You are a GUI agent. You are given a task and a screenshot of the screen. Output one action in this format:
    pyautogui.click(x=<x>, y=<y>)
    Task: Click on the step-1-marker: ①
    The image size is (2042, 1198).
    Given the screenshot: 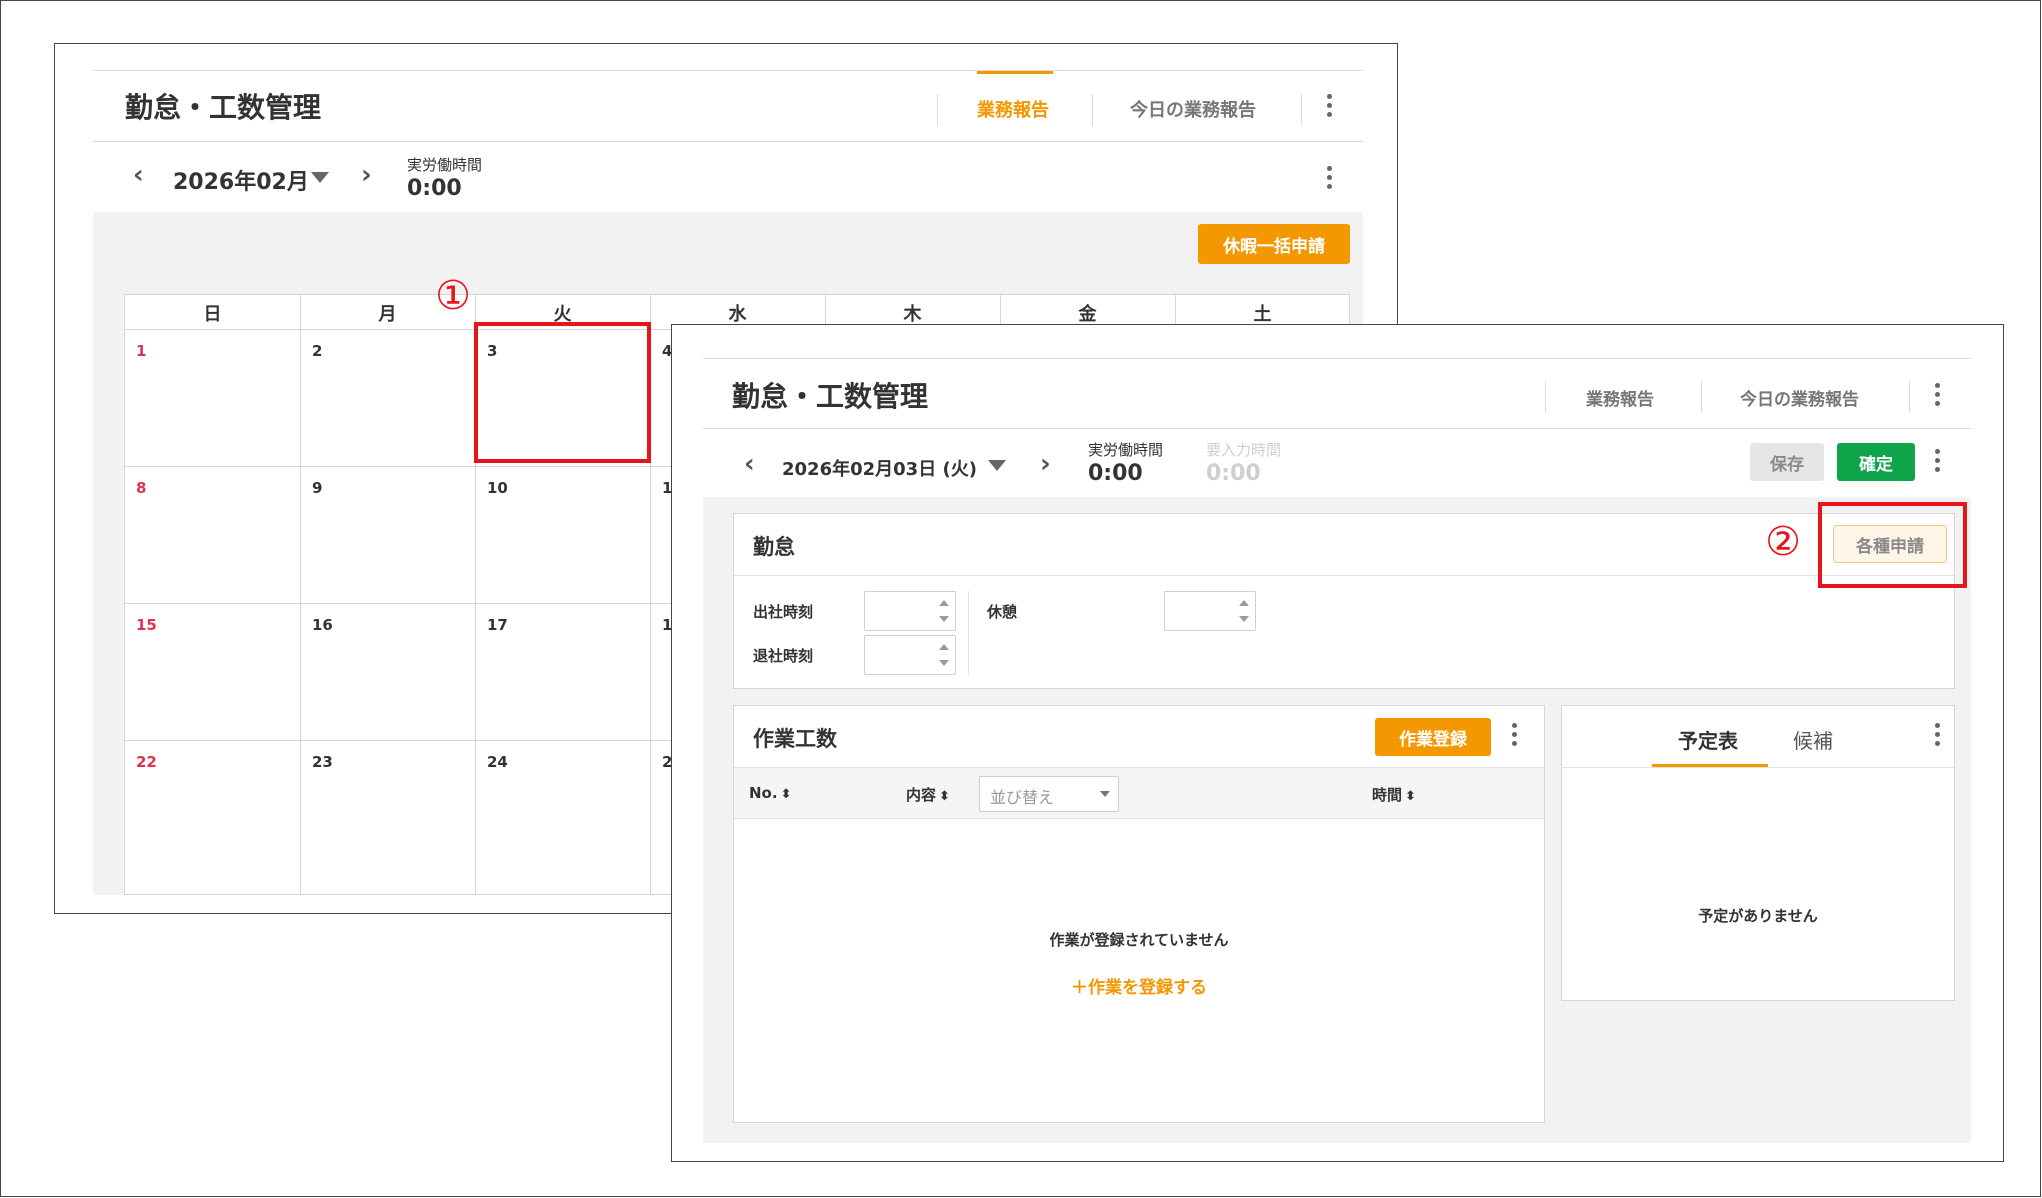 What is the action you would take?
    pyautogui.click(x=453, y=296)
    